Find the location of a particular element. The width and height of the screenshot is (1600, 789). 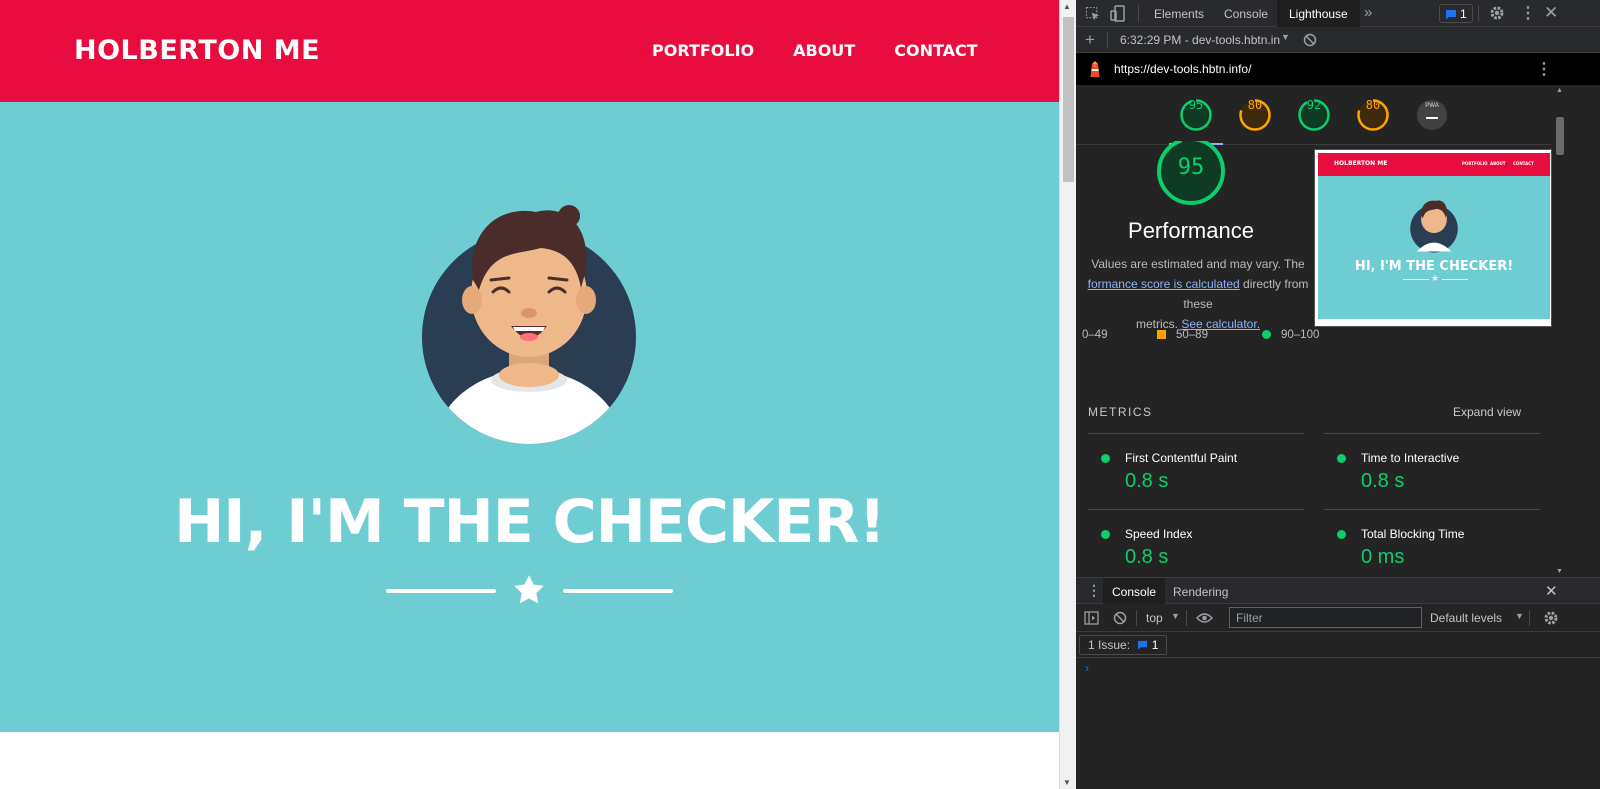

gauge-pwa: PWA is located at coordinates (1432, 115).